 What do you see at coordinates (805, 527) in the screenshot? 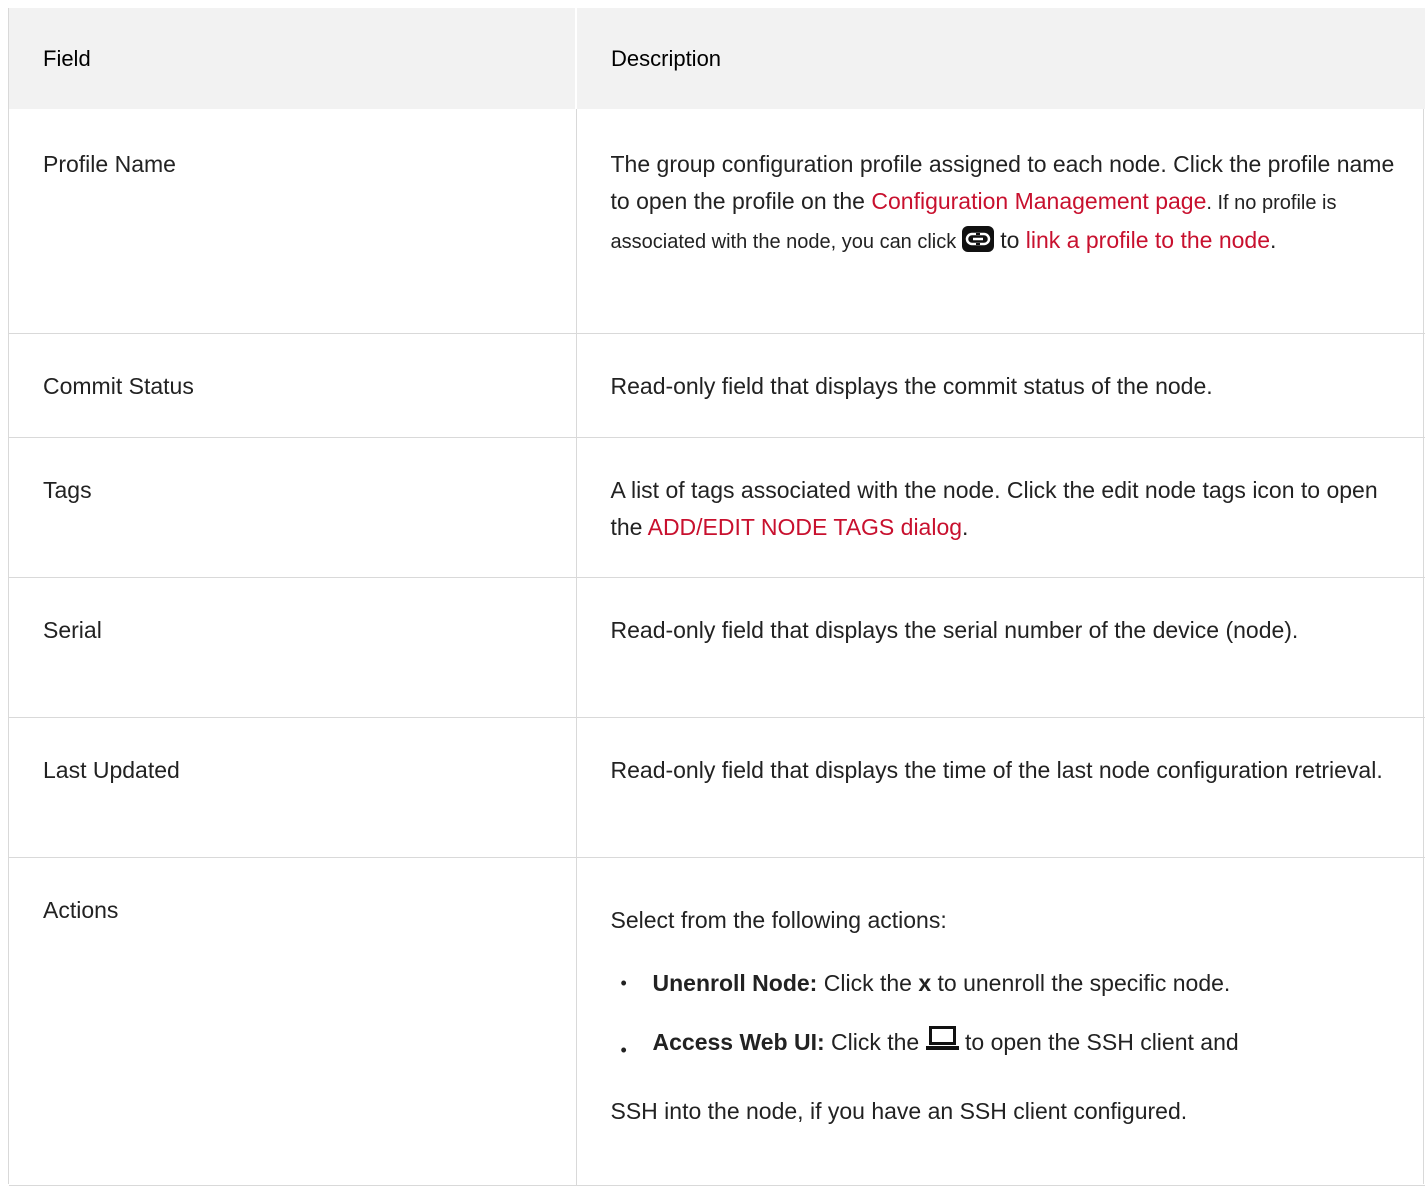
I see `add-edit-node-tags-link: ADD/EDIT NODE TAGS dialog` at bounding box center [805, 527].